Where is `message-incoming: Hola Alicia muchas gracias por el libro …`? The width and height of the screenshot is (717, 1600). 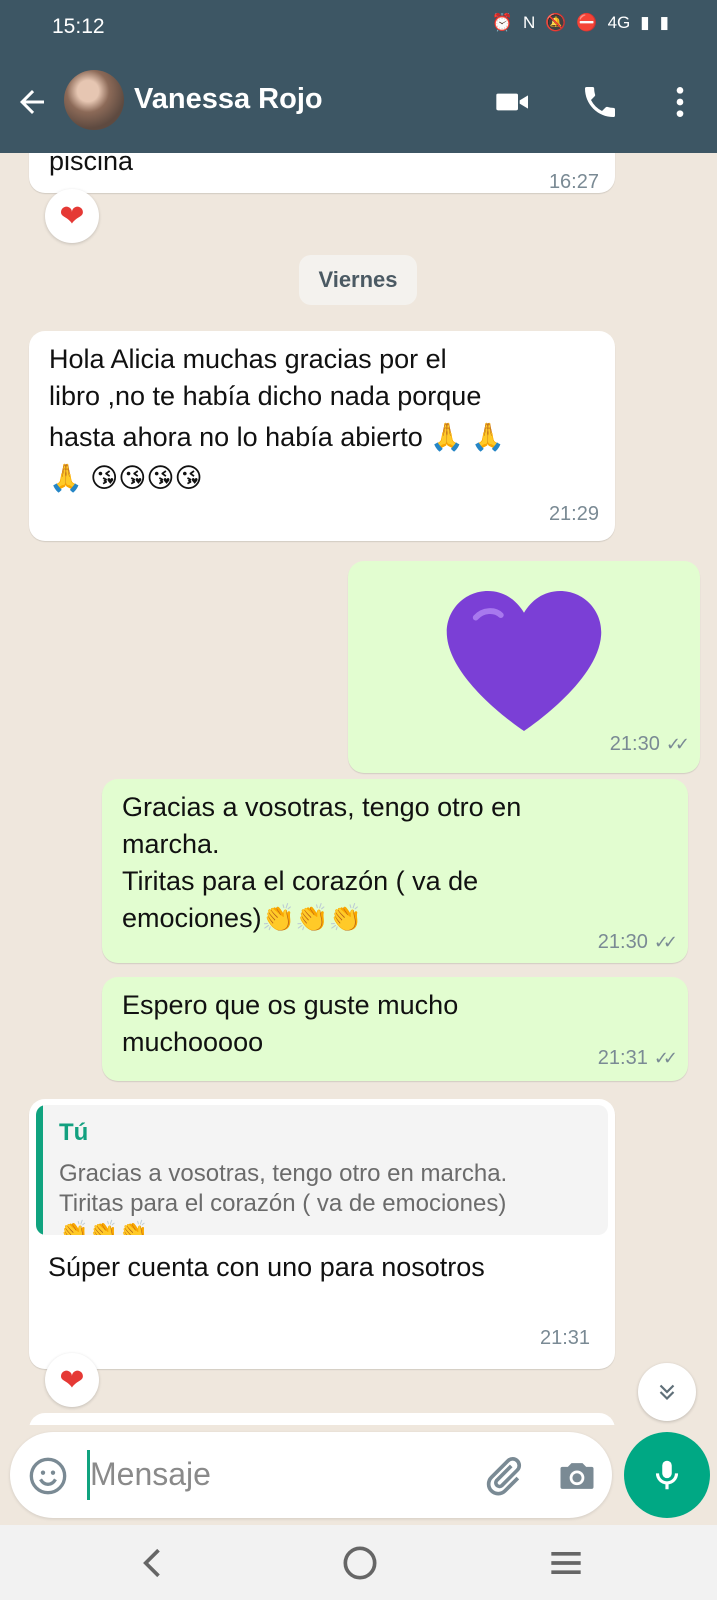 message-incoming: Hola Alicia muchas gracias por el libro … is located at coordinates (322, 436).